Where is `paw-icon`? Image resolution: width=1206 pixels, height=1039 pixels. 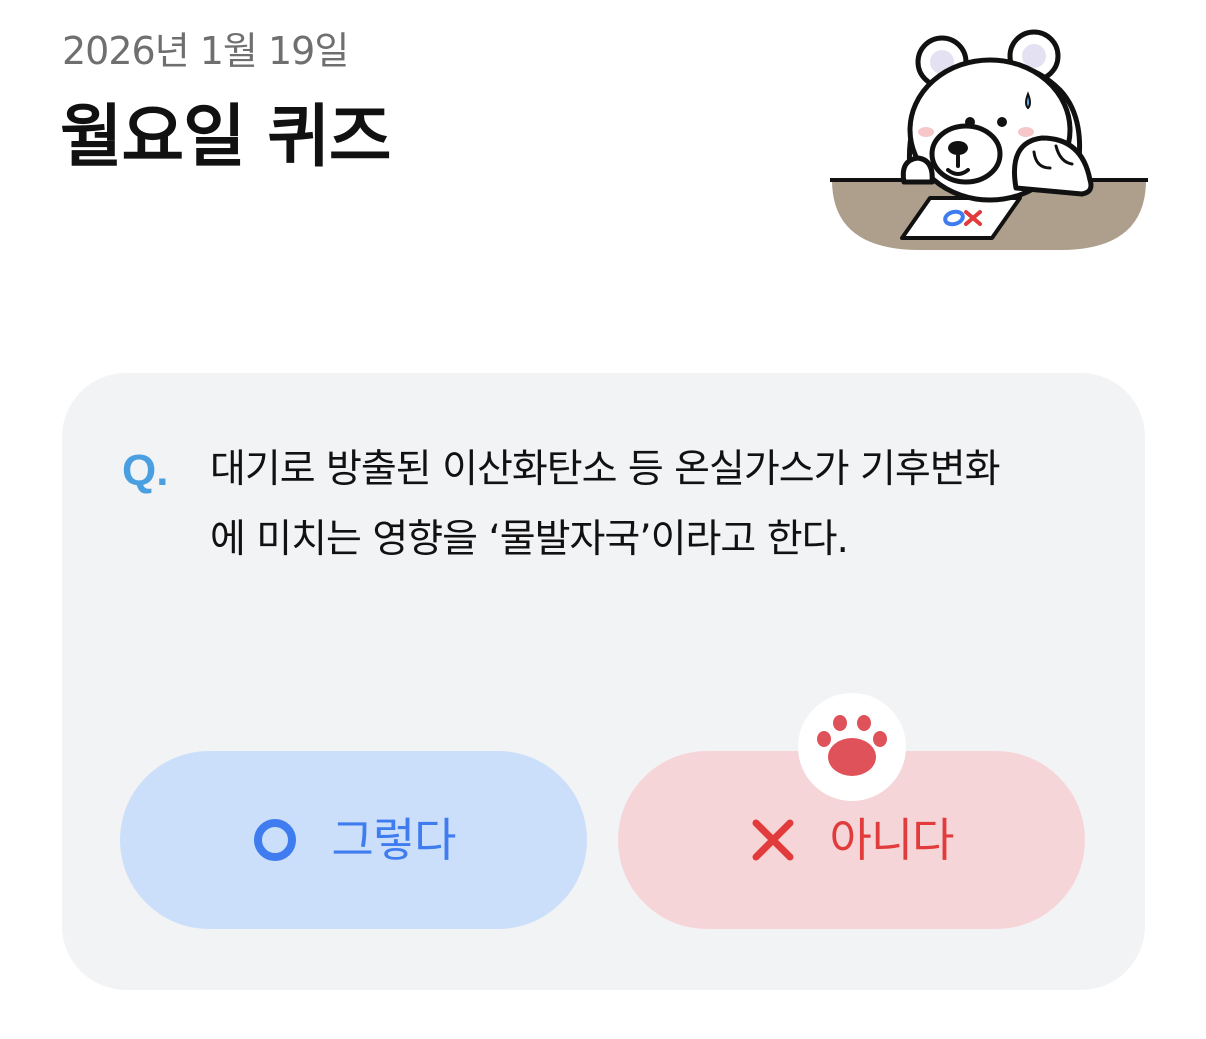
paw-icon is located at coordinates (852, 745).